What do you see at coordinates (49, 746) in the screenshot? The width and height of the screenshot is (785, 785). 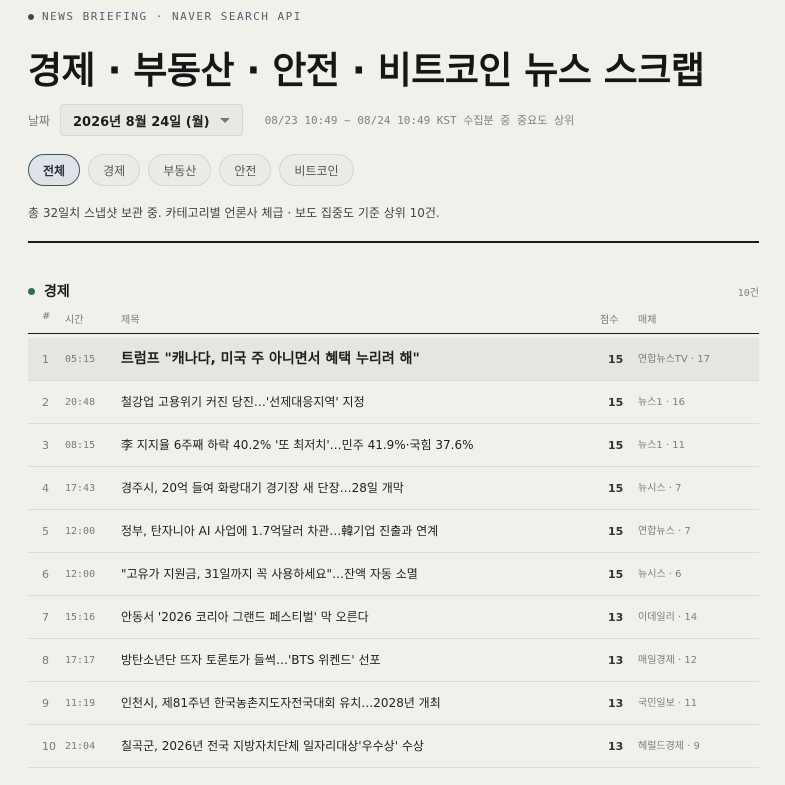 I see `row-rank: 10` at bounding box center [49, 746].